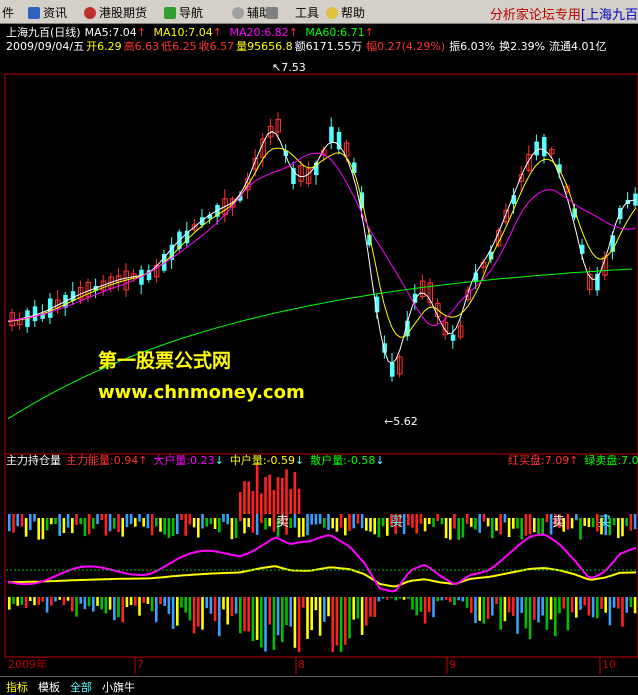  I want to click on buy-label-2: 买, so click(605, 522).